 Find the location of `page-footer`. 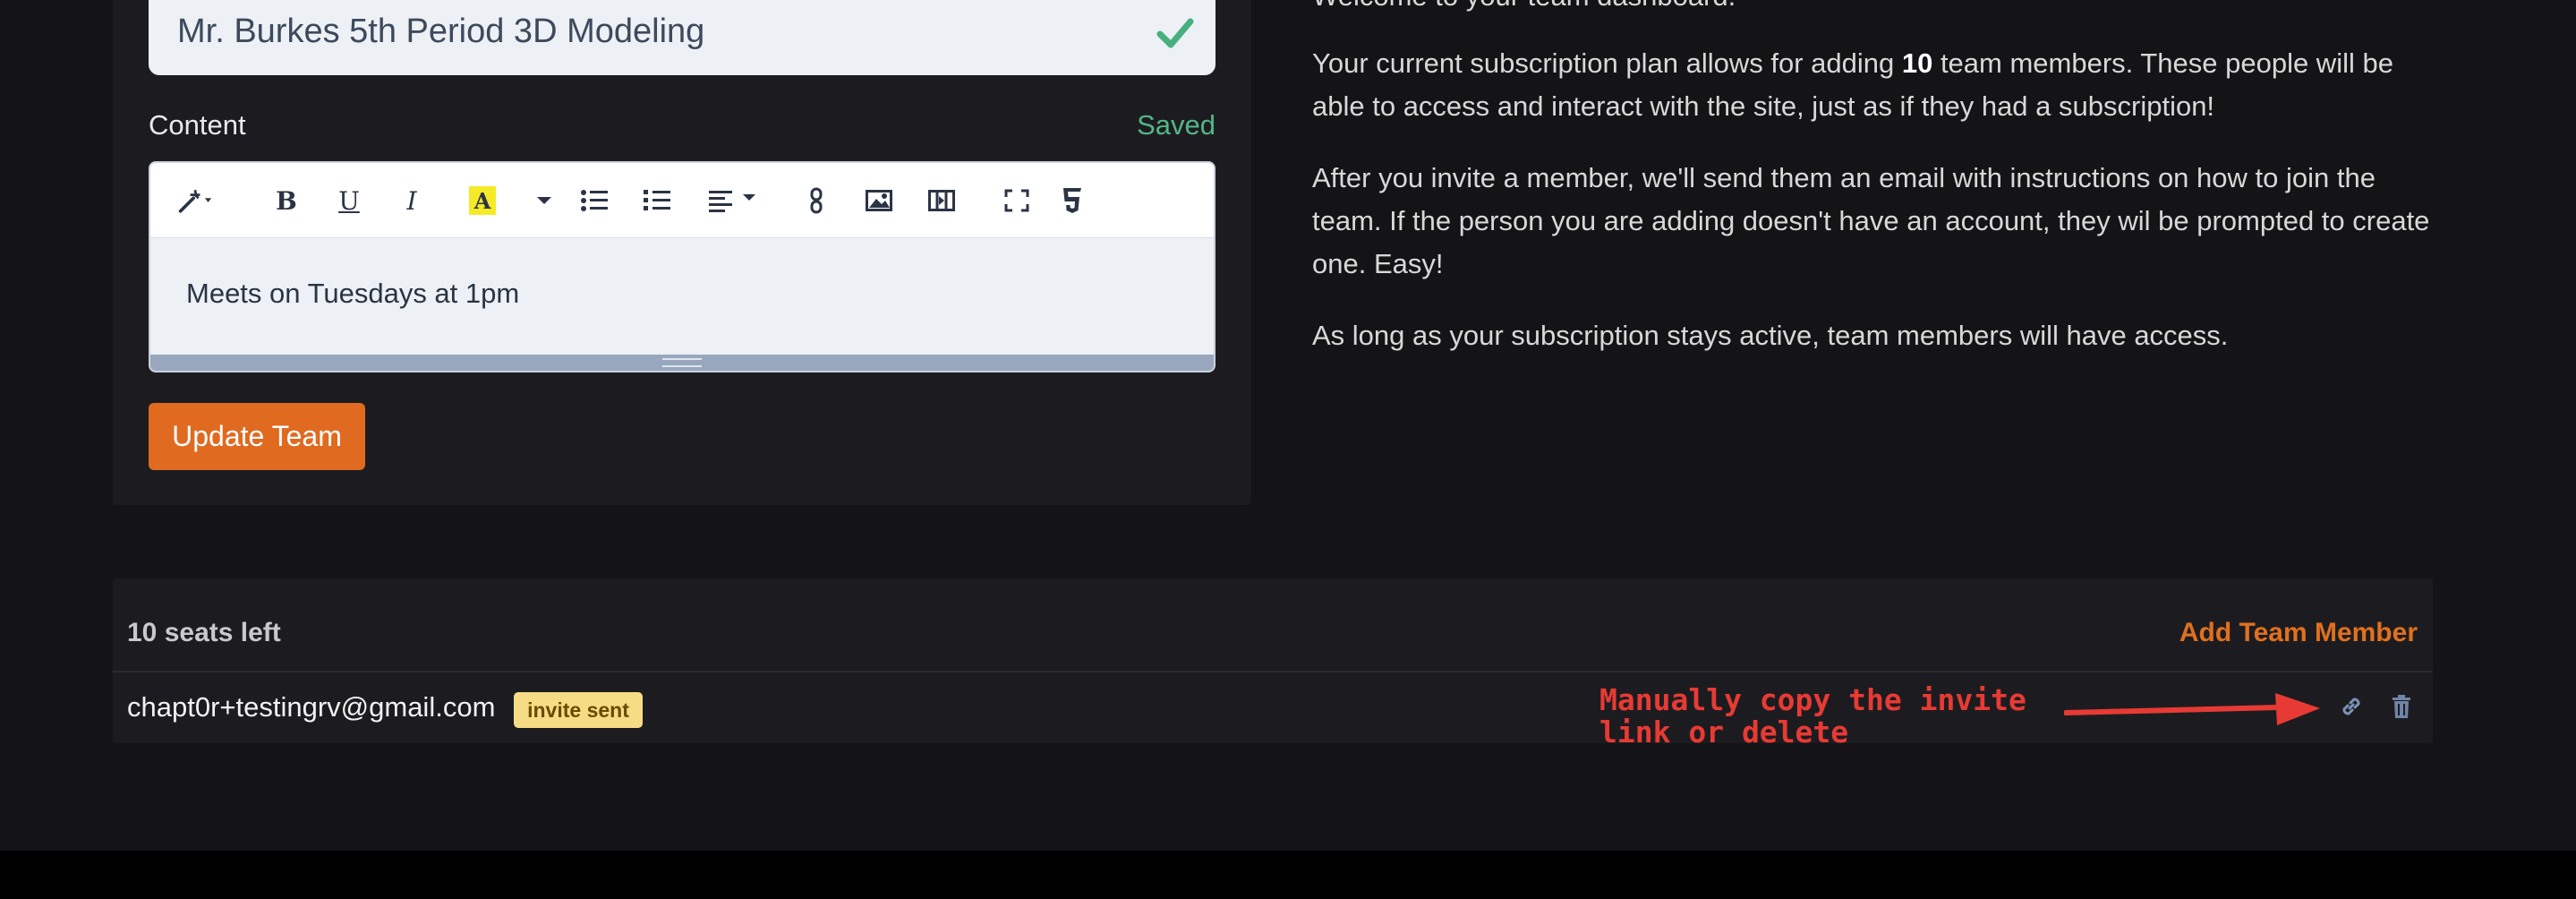

page-footer is located at coordinates (1288, 875).